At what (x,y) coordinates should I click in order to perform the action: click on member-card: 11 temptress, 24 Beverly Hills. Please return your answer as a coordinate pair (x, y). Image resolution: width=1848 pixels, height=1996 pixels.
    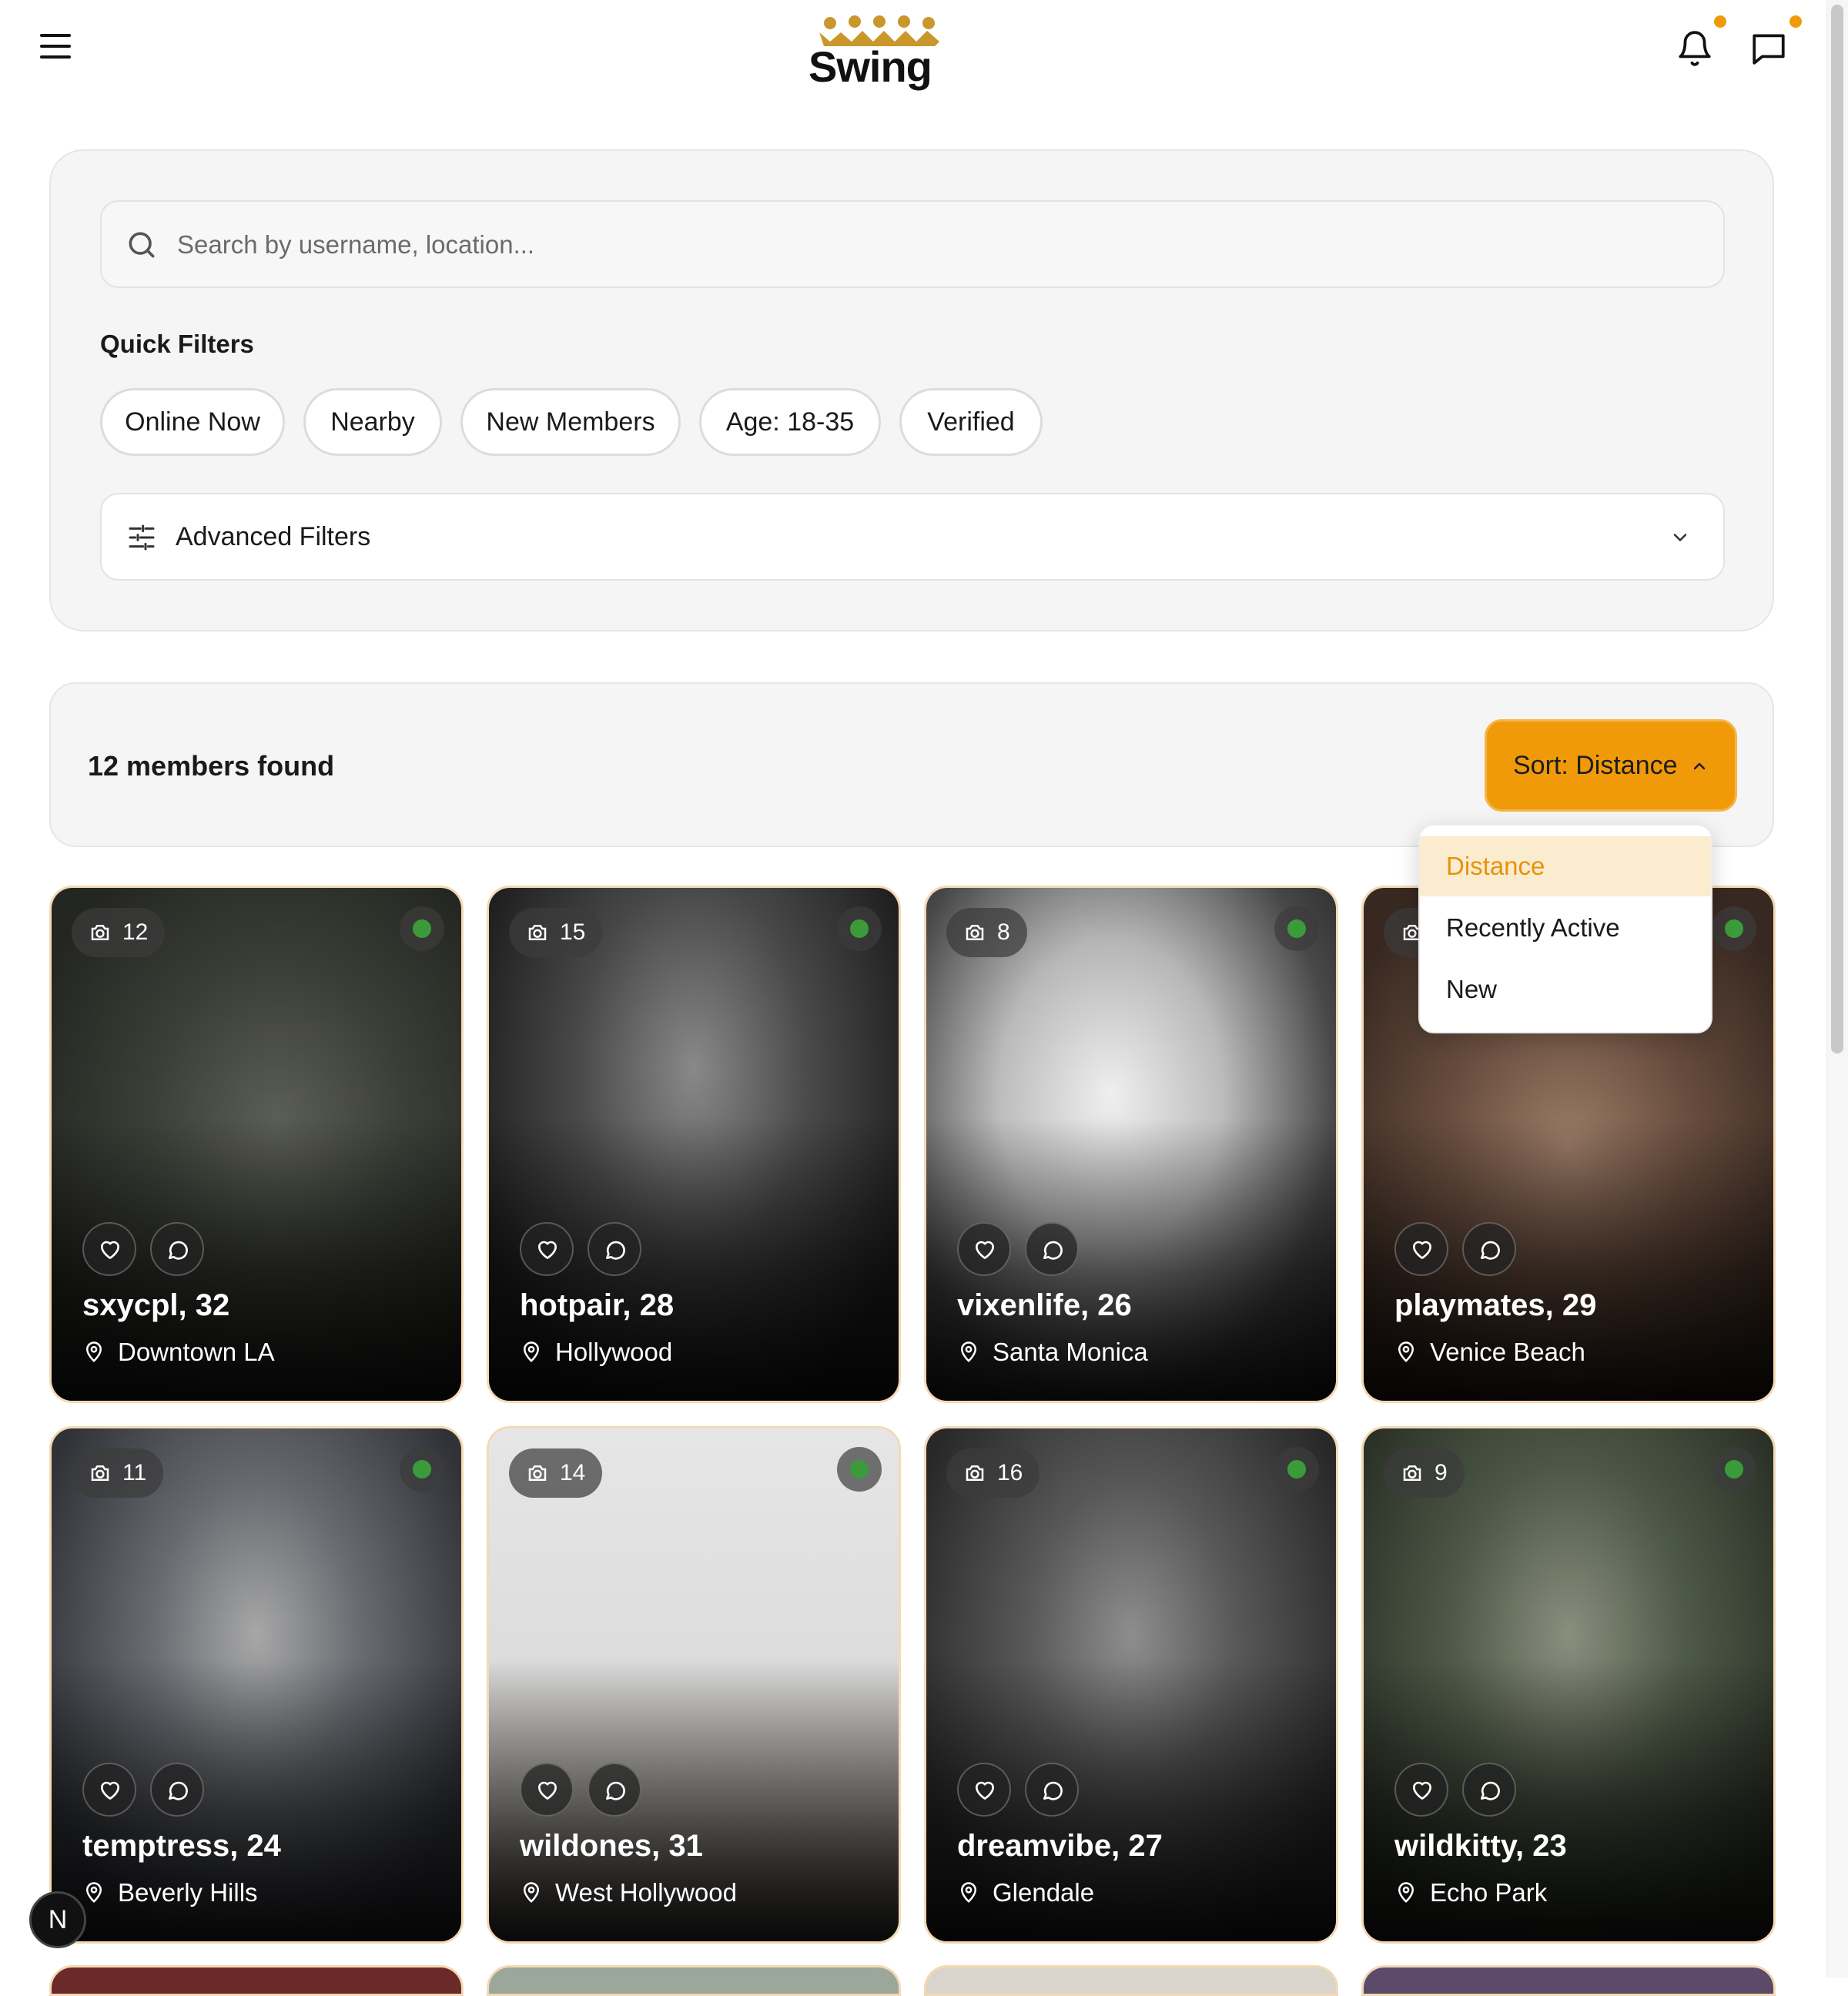
    Looking at the image, I should click on (256, 1685).